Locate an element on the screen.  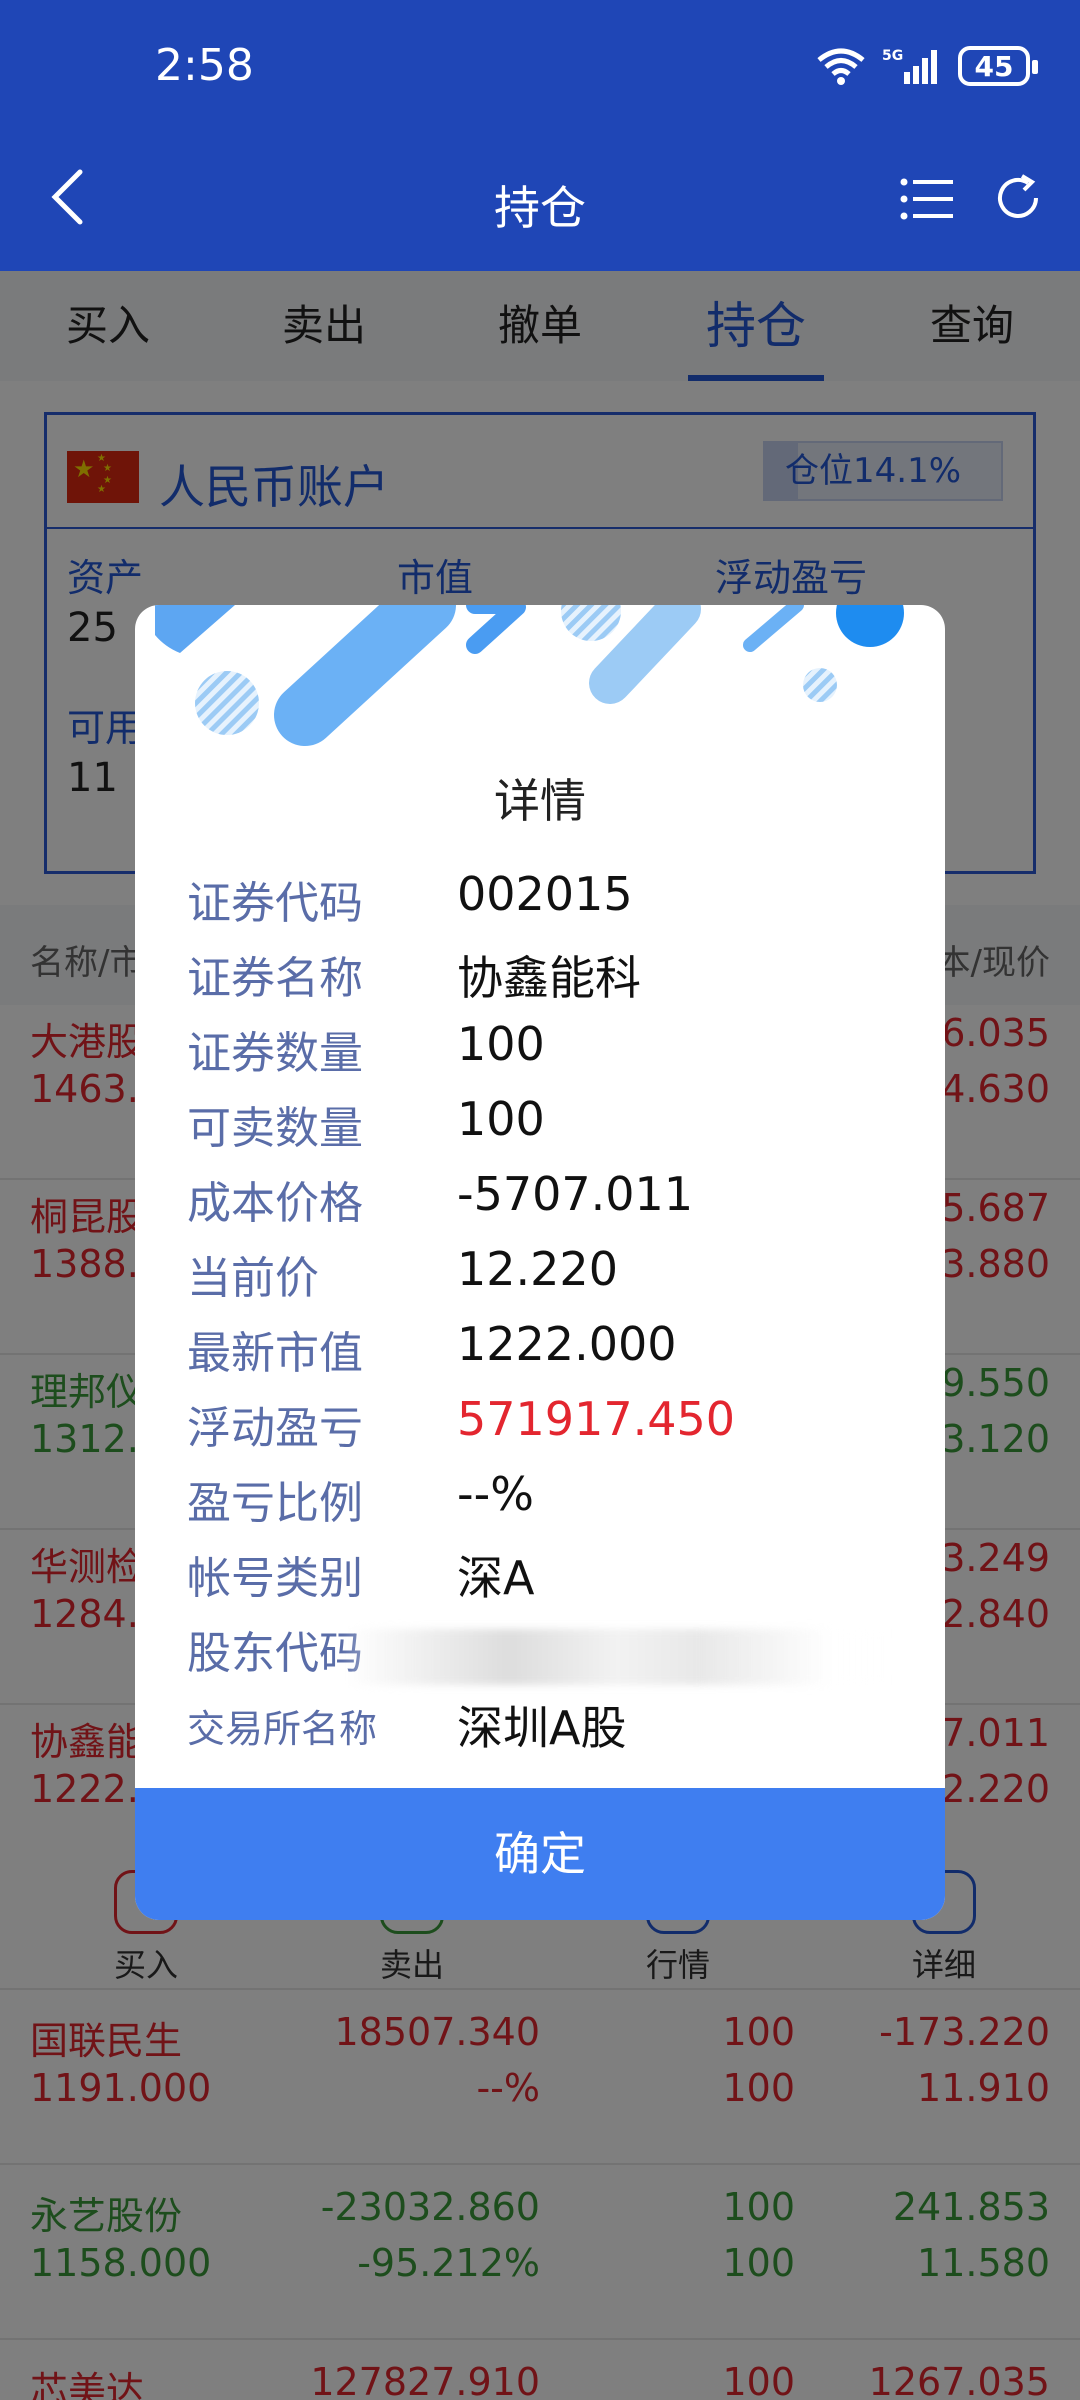
detail-row-pnl-ratio: 盈亏比例 --% is located at coordinates (547, 1504).